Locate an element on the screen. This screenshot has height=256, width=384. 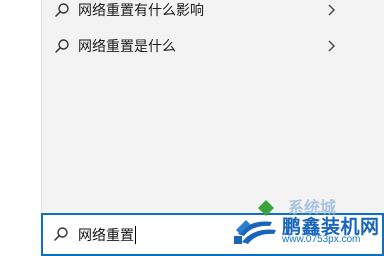
watermark-url: www.0753px.com is located at coordinates (321, 239).